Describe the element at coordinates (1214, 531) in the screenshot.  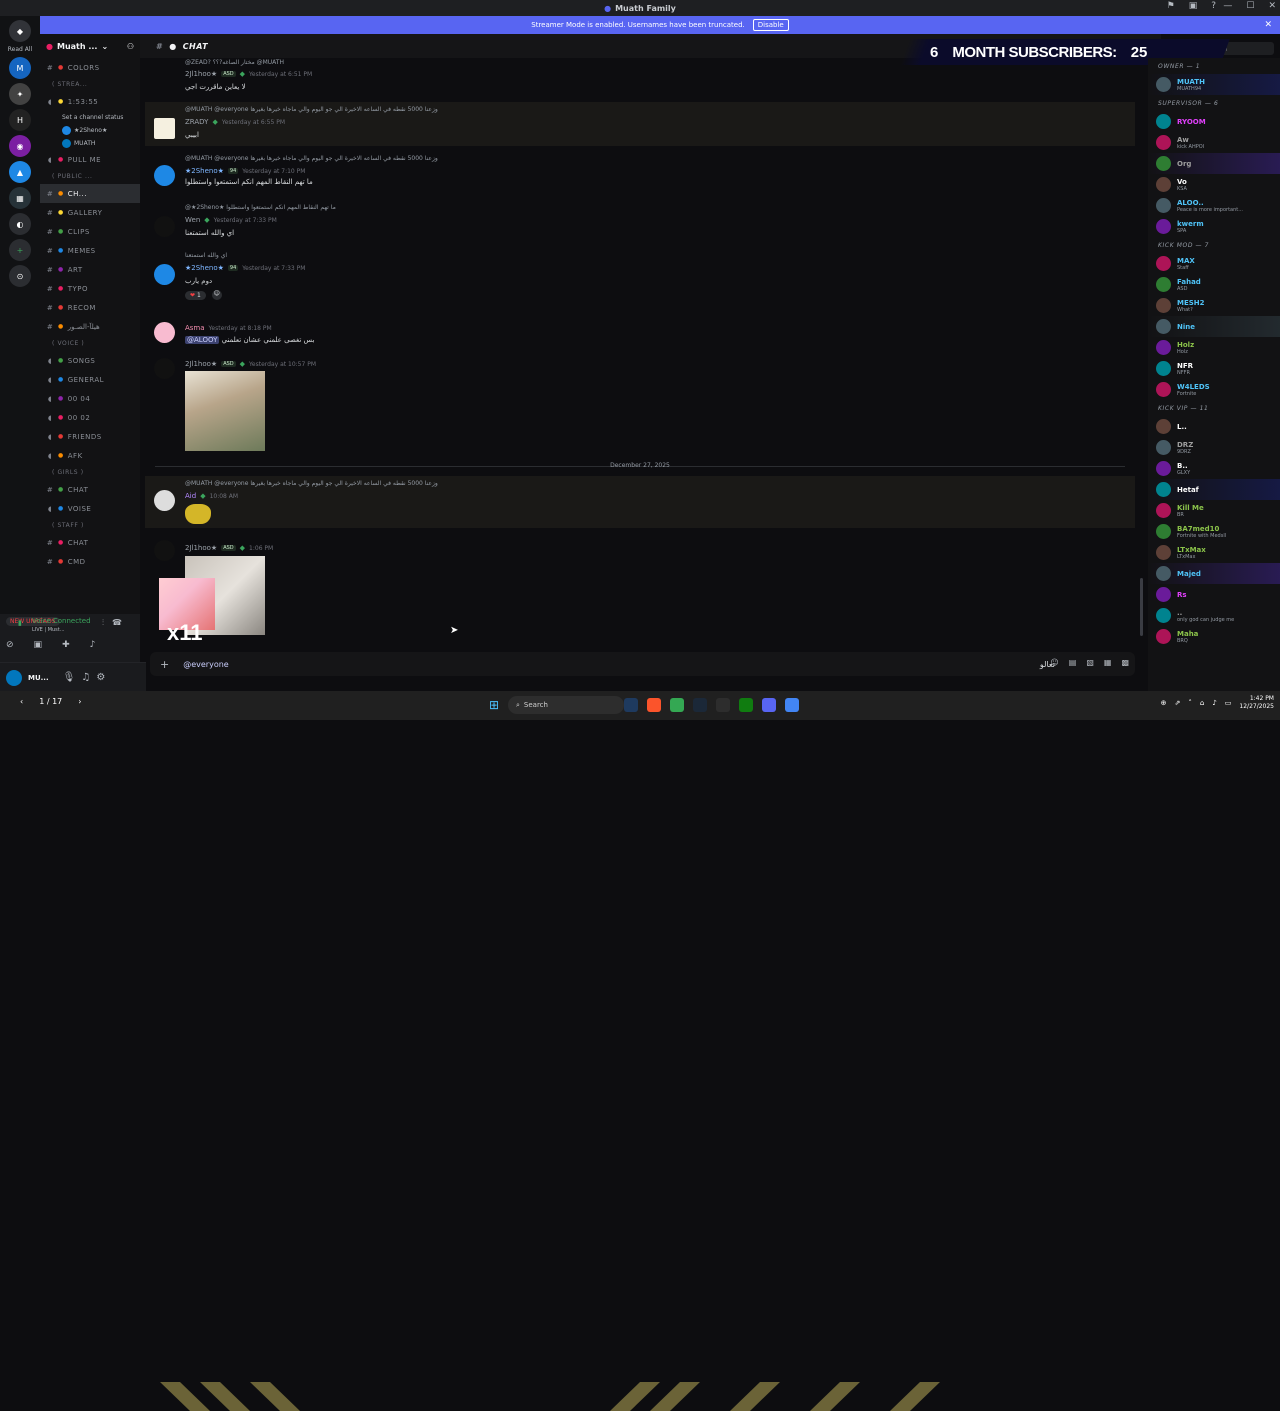
I see `member-item: BA7med10 Fortnite with Medsll` at that location.